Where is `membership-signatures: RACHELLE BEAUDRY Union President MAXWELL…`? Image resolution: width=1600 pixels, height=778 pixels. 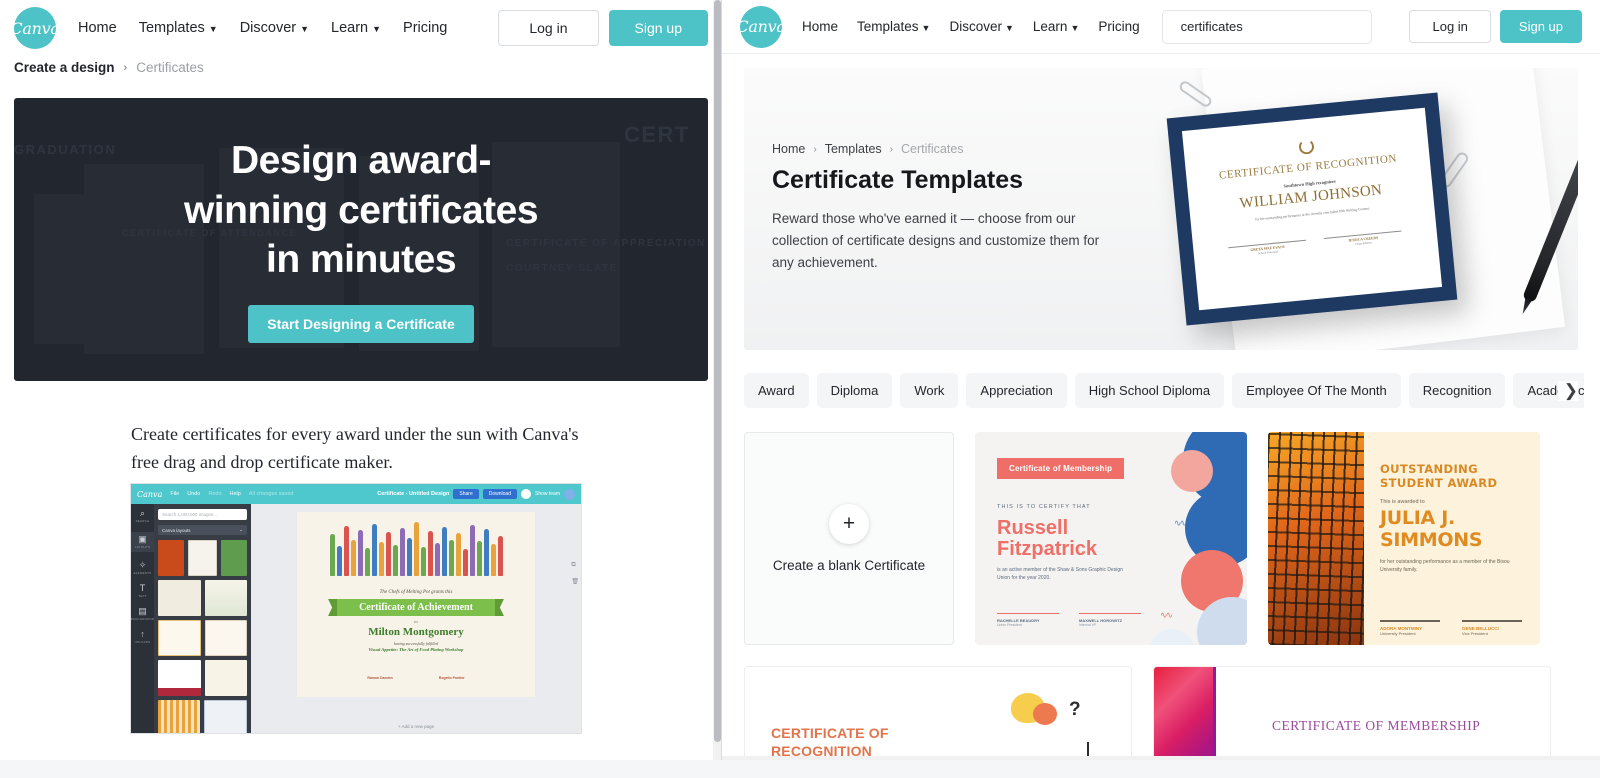 membership-signatures: RACHELLE BEAUDRY Union President MAXWELL… is located at coordinates (1069, 619).